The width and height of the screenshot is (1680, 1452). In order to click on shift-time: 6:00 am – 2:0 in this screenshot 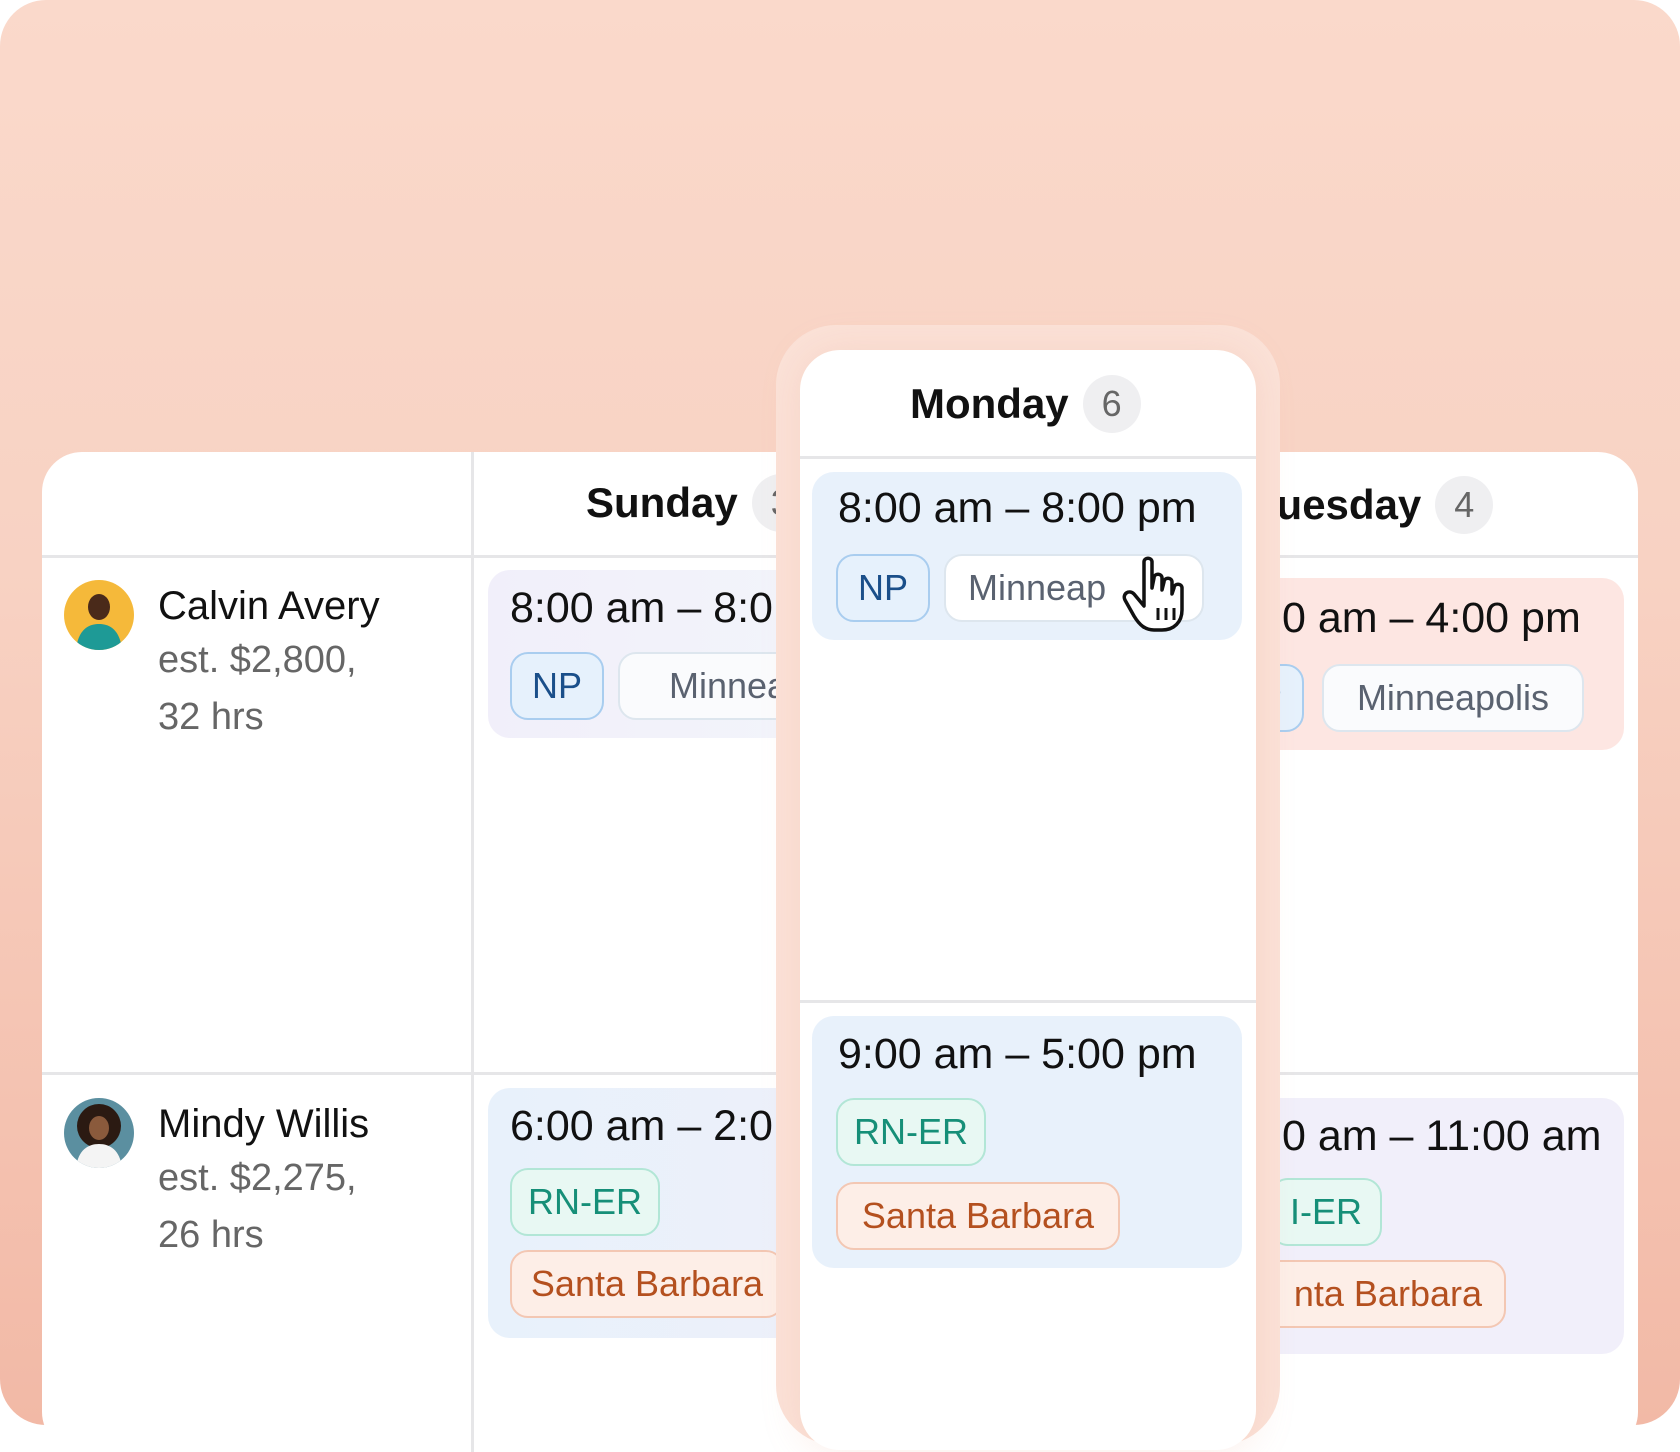, I will do `click(641, 1126)`.